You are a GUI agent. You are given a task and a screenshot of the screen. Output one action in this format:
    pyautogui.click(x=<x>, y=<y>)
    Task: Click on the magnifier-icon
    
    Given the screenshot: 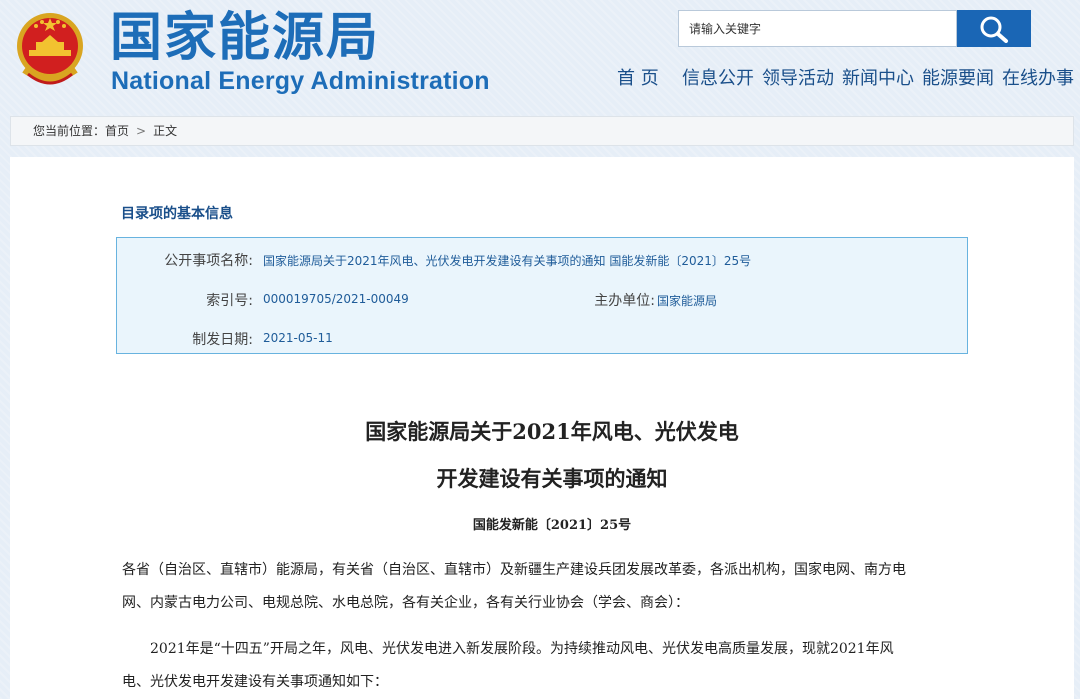 What is the action you would take?
    pyautogui.click(x=994, y=29)
    